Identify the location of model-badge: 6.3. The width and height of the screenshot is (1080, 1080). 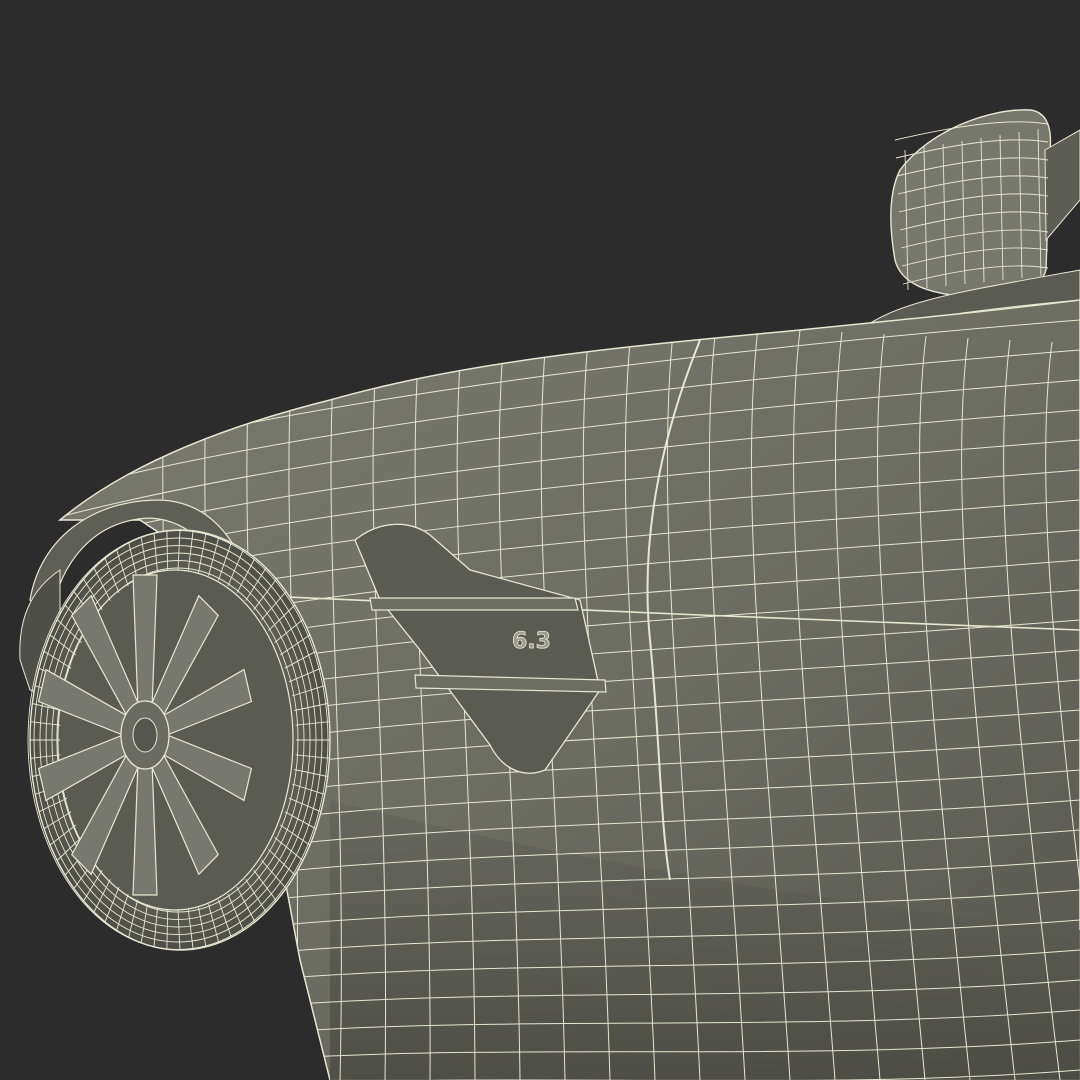
(531, 641).